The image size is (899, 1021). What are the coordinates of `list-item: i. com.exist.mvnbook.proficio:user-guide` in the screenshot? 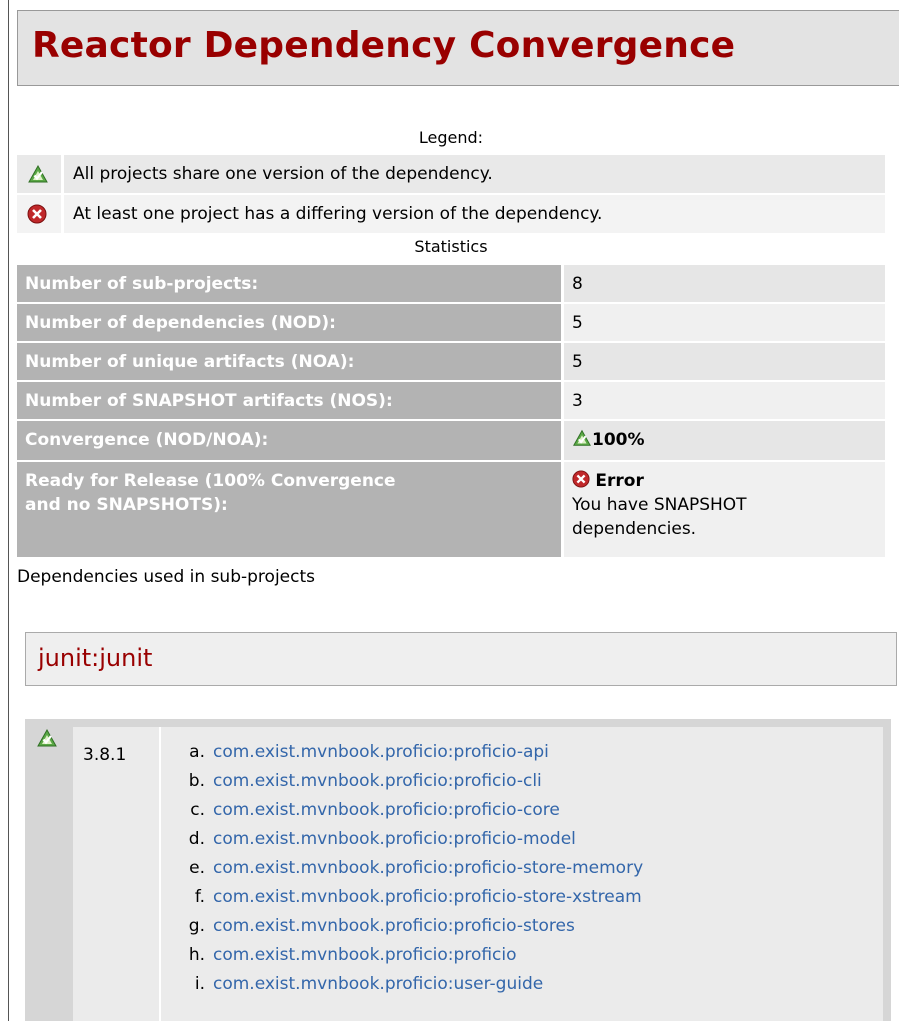 It's located at (412, 988).